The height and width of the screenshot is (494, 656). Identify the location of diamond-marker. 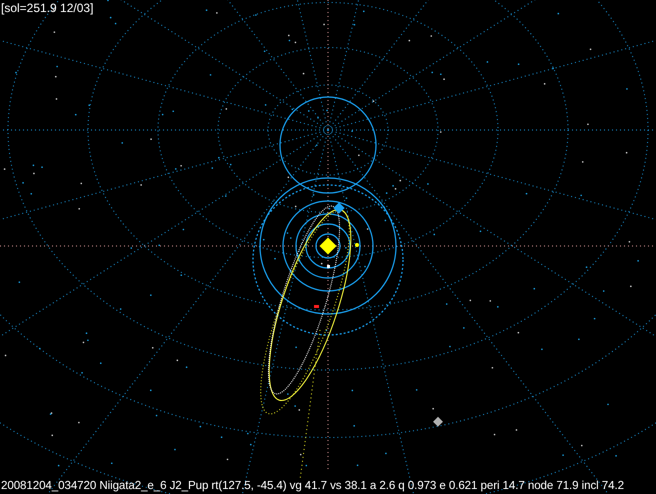
(438, 421).